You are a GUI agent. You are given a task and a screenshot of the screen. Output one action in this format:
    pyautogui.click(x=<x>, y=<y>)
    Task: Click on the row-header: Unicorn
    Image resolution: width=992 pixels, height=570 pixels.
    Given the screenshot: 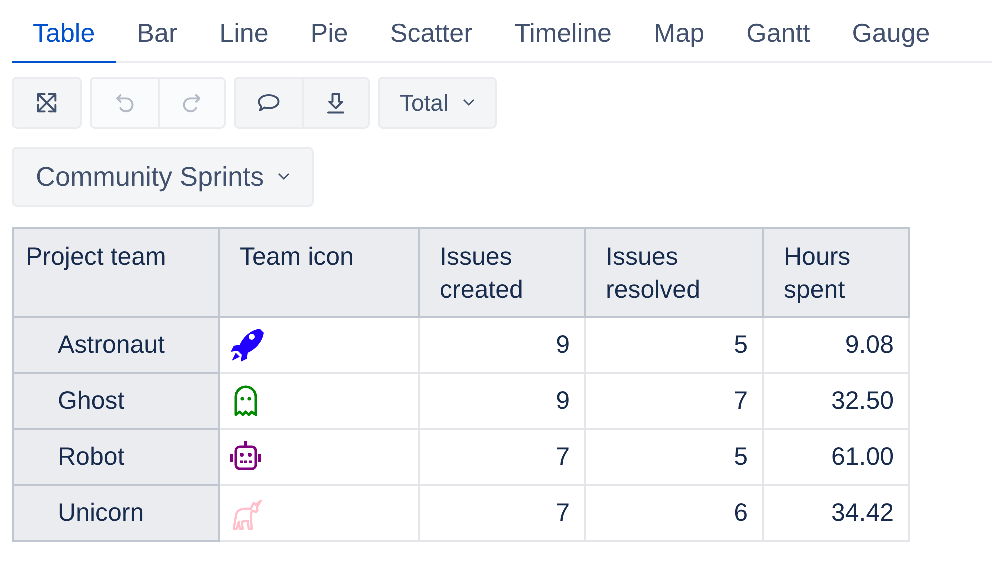 What is the action you would take?
    pyautogui.click(x=116, y=513)
    